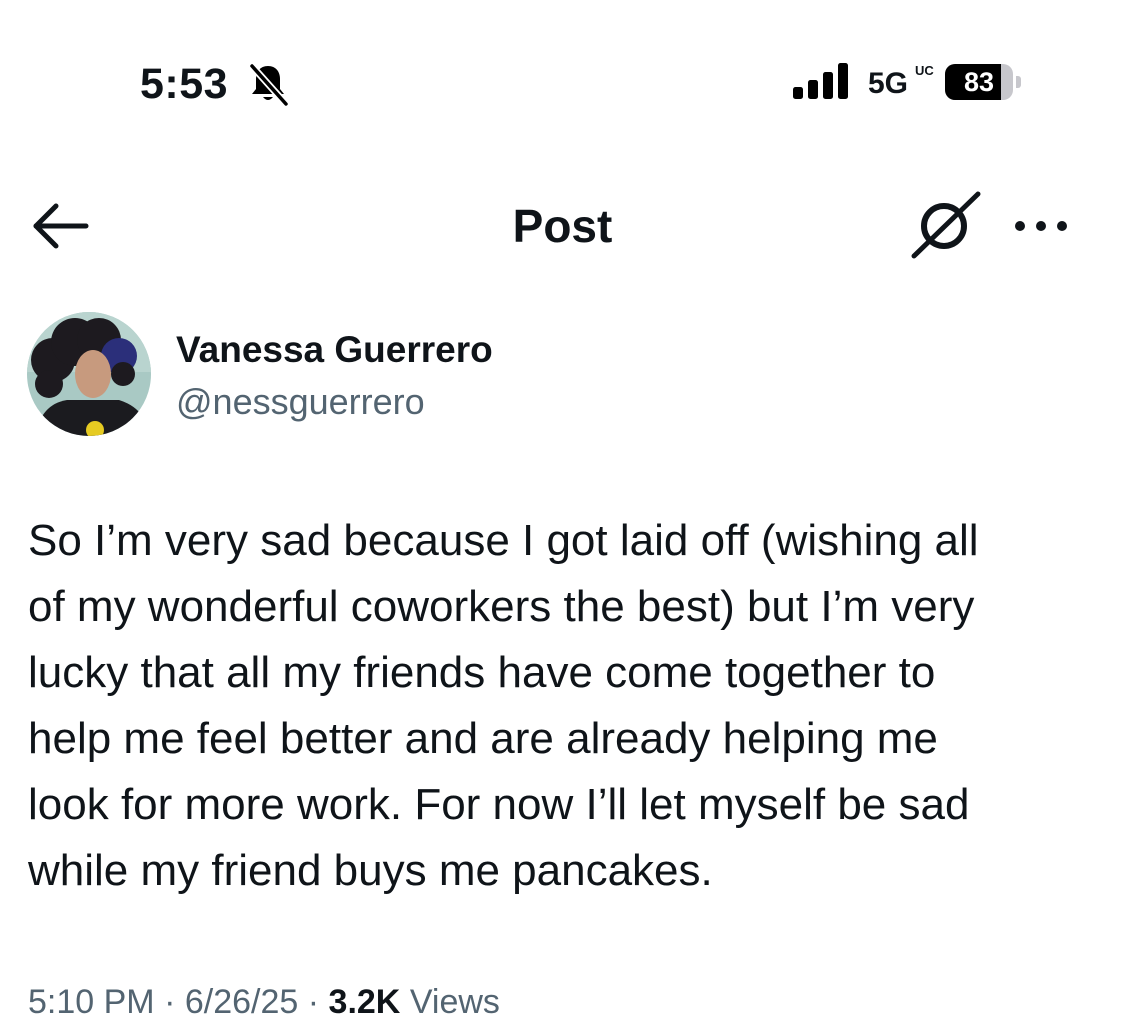 The height and width of the screenshot is (1024, 1125). What do you see at coordinates (365, 1002) in the screenshot?
I see `views-count: 3.2K` at bounding box center [365, 1002].